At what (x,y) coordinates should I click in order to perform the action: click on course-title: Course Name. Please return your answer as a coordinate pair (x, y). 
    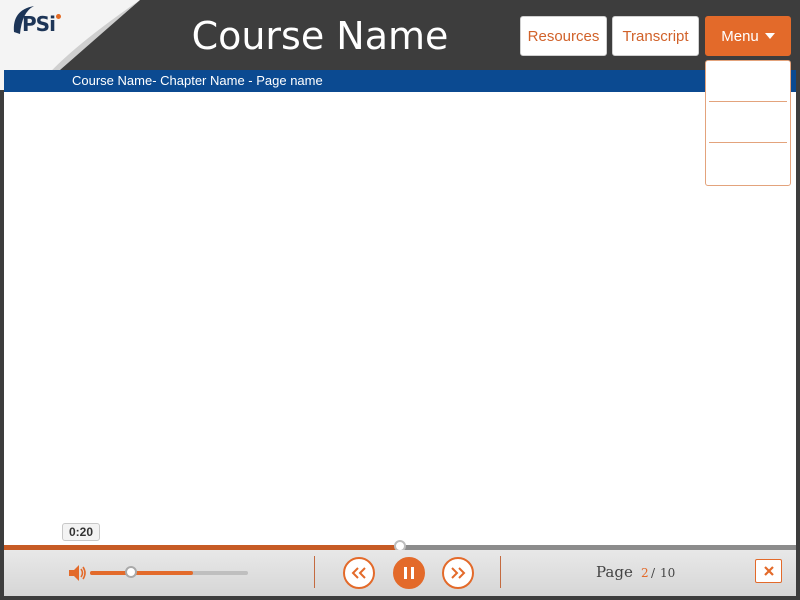
    Looking at the image, I should click on (320, 36).